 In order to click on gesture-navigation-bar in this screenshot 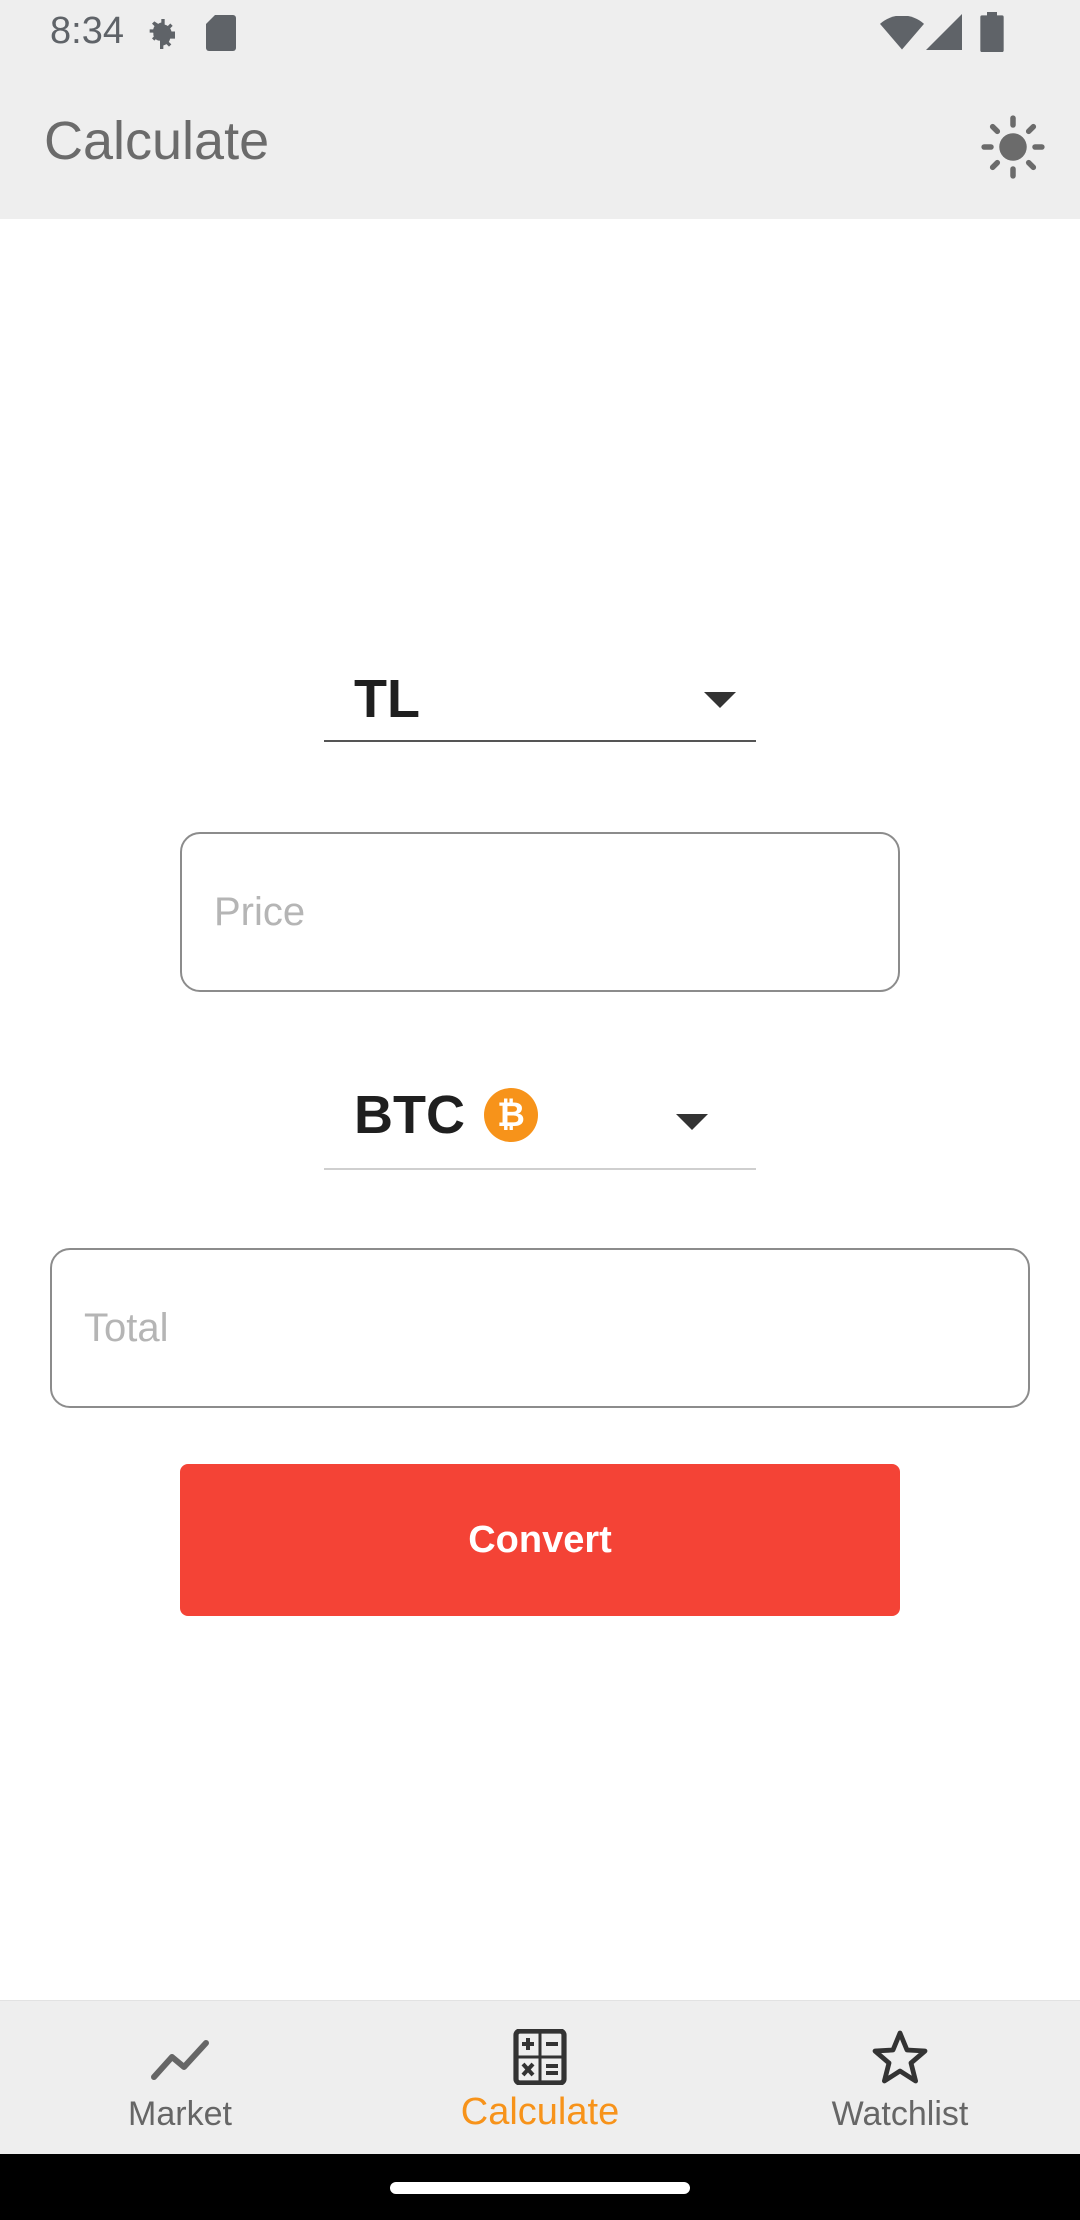, I will do `click(540, 2187)`.